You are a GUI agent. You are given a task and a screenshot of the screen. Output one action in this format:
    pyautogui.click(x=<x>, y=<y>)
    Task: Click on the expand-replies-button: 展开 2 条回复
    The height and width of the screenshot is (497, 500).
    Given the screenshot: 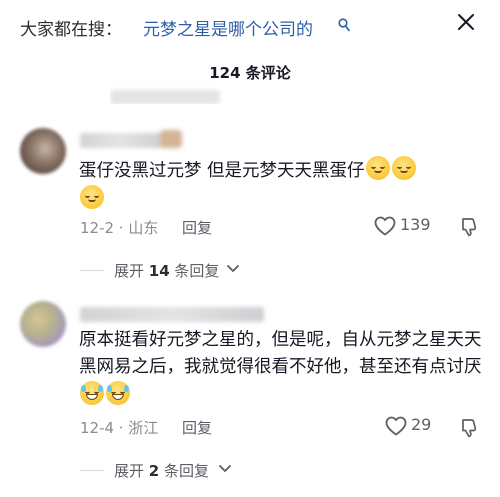 What is the action you would take?
    pyautogui.click(x=180, y=471)
    